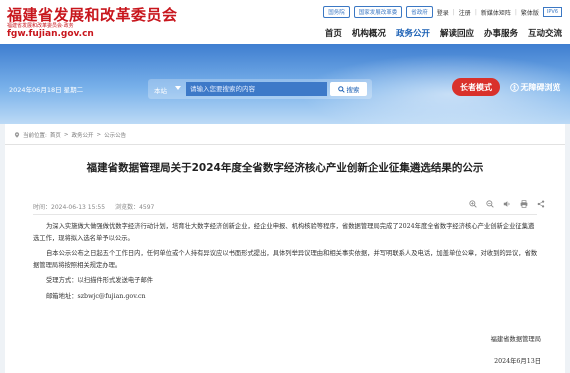 Image resolution: width=570 pixels, height=373 pixels. I want to click on link-ndrc: 国家发展改革委, so click(378, 12).